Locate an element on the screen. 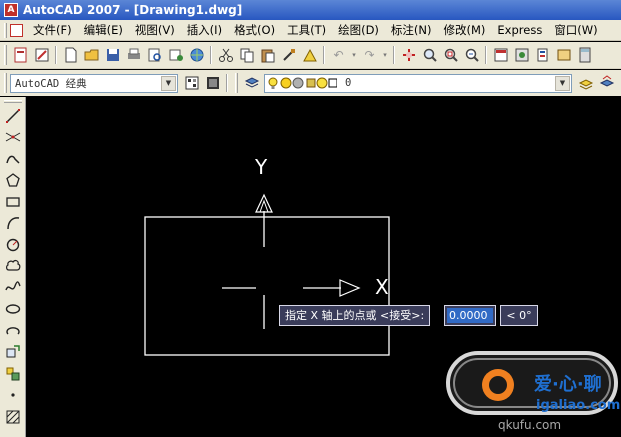 The image size is (621, 437). layer-dropdown: 0 ▼ is located at coordinates (418, 83).